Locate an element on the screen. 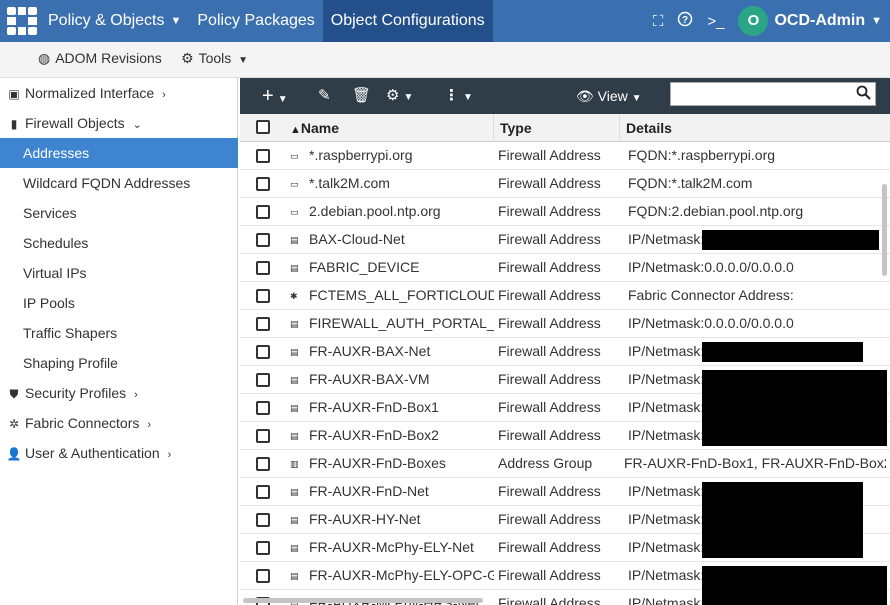 This screenshot has width=890, height=605. help-icon: ? is located at coordinates (685, 21).